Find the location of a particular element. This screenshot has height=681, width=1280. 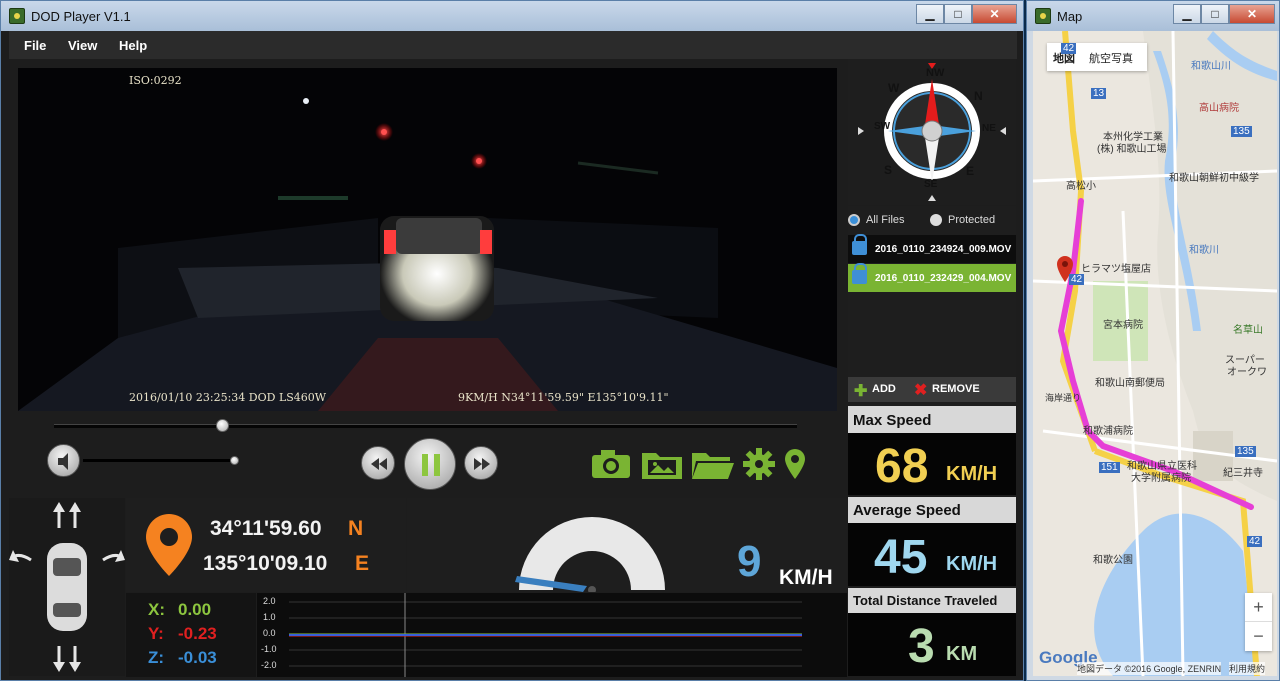

remove-icon: ✖ is located at coordinates (920, 390).